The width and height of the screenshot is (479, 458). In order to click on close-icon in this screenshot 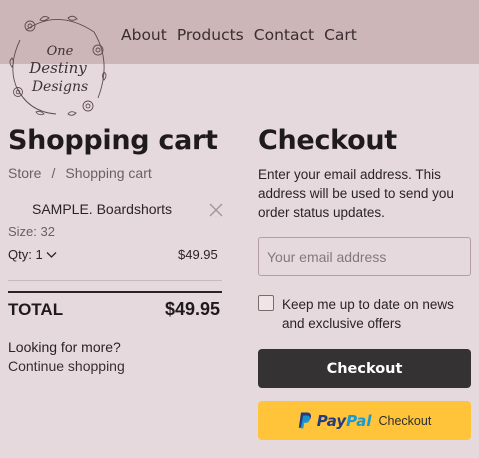, I will do `click(216, 210)`.